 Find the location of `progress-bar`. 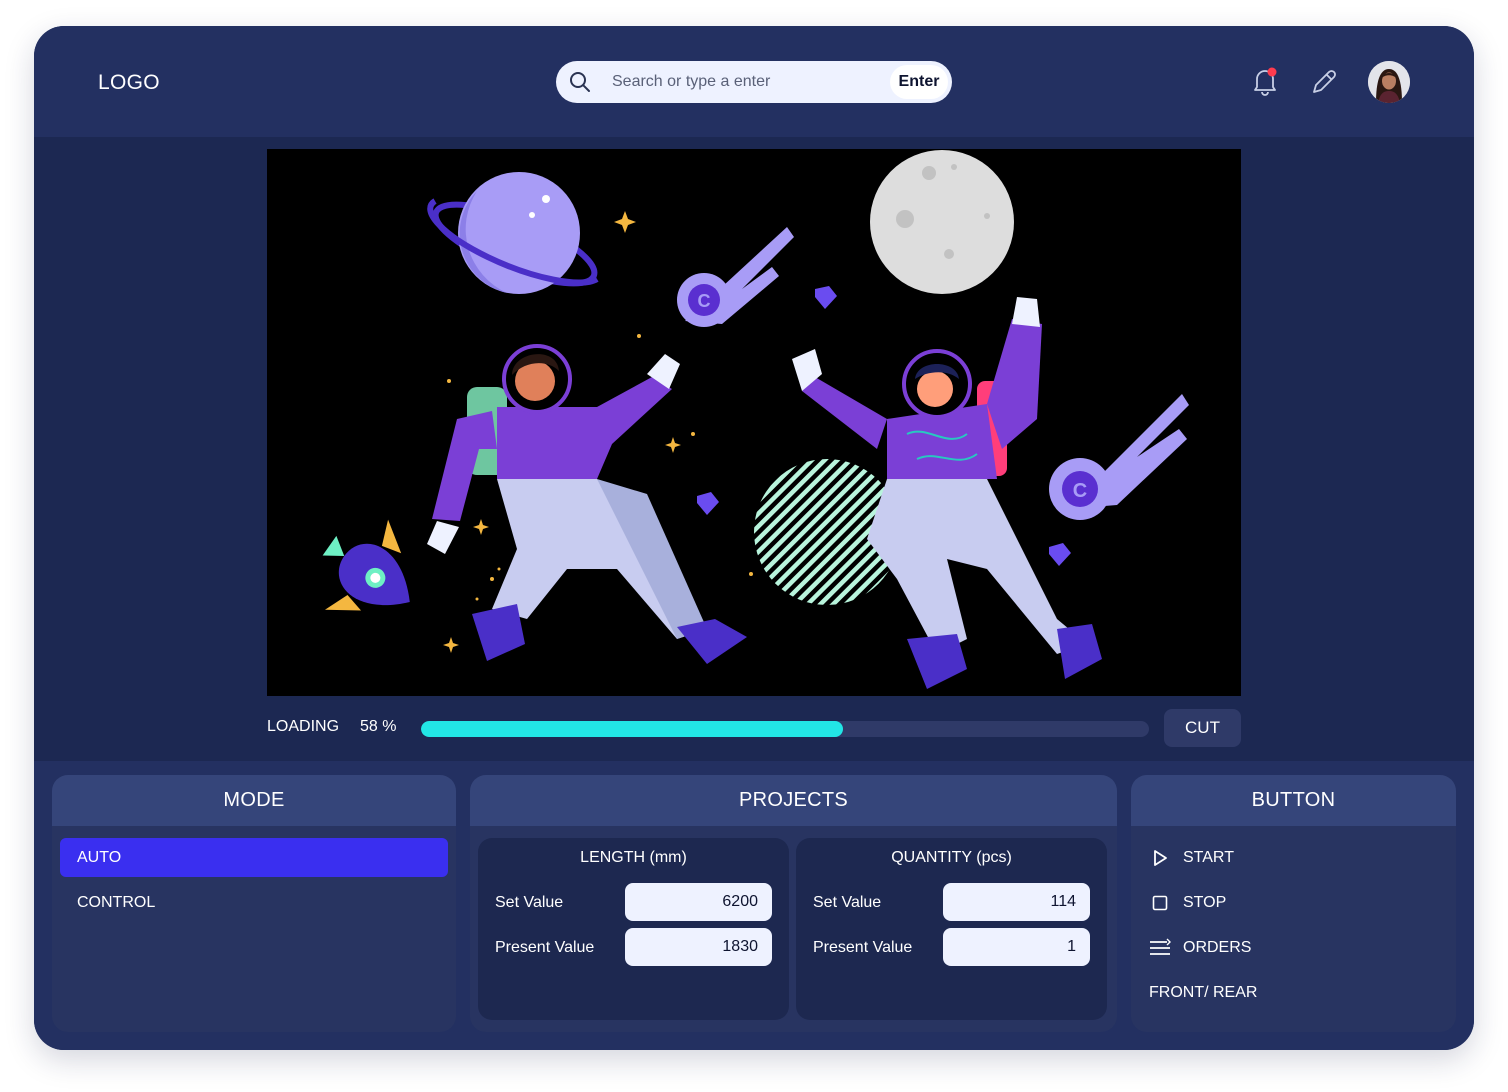

progress-bar is located at coordinates (785, 729).